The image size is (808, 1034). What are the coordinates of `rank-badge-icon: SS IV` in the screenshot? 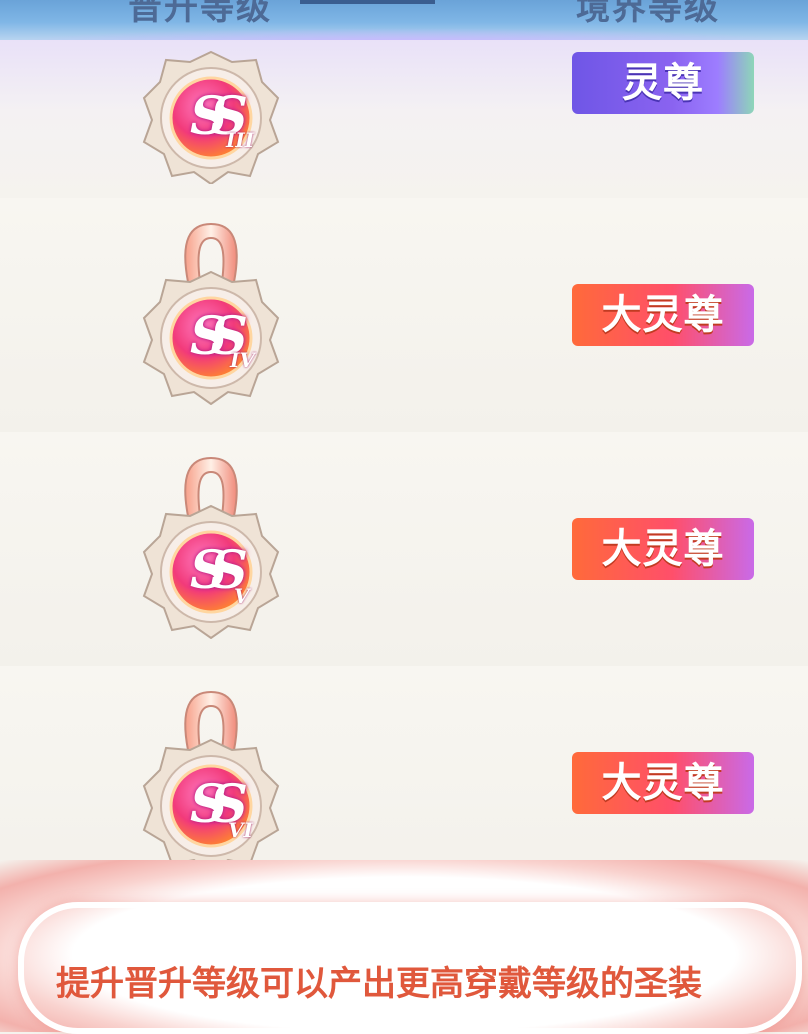 It's located at (211, 312).